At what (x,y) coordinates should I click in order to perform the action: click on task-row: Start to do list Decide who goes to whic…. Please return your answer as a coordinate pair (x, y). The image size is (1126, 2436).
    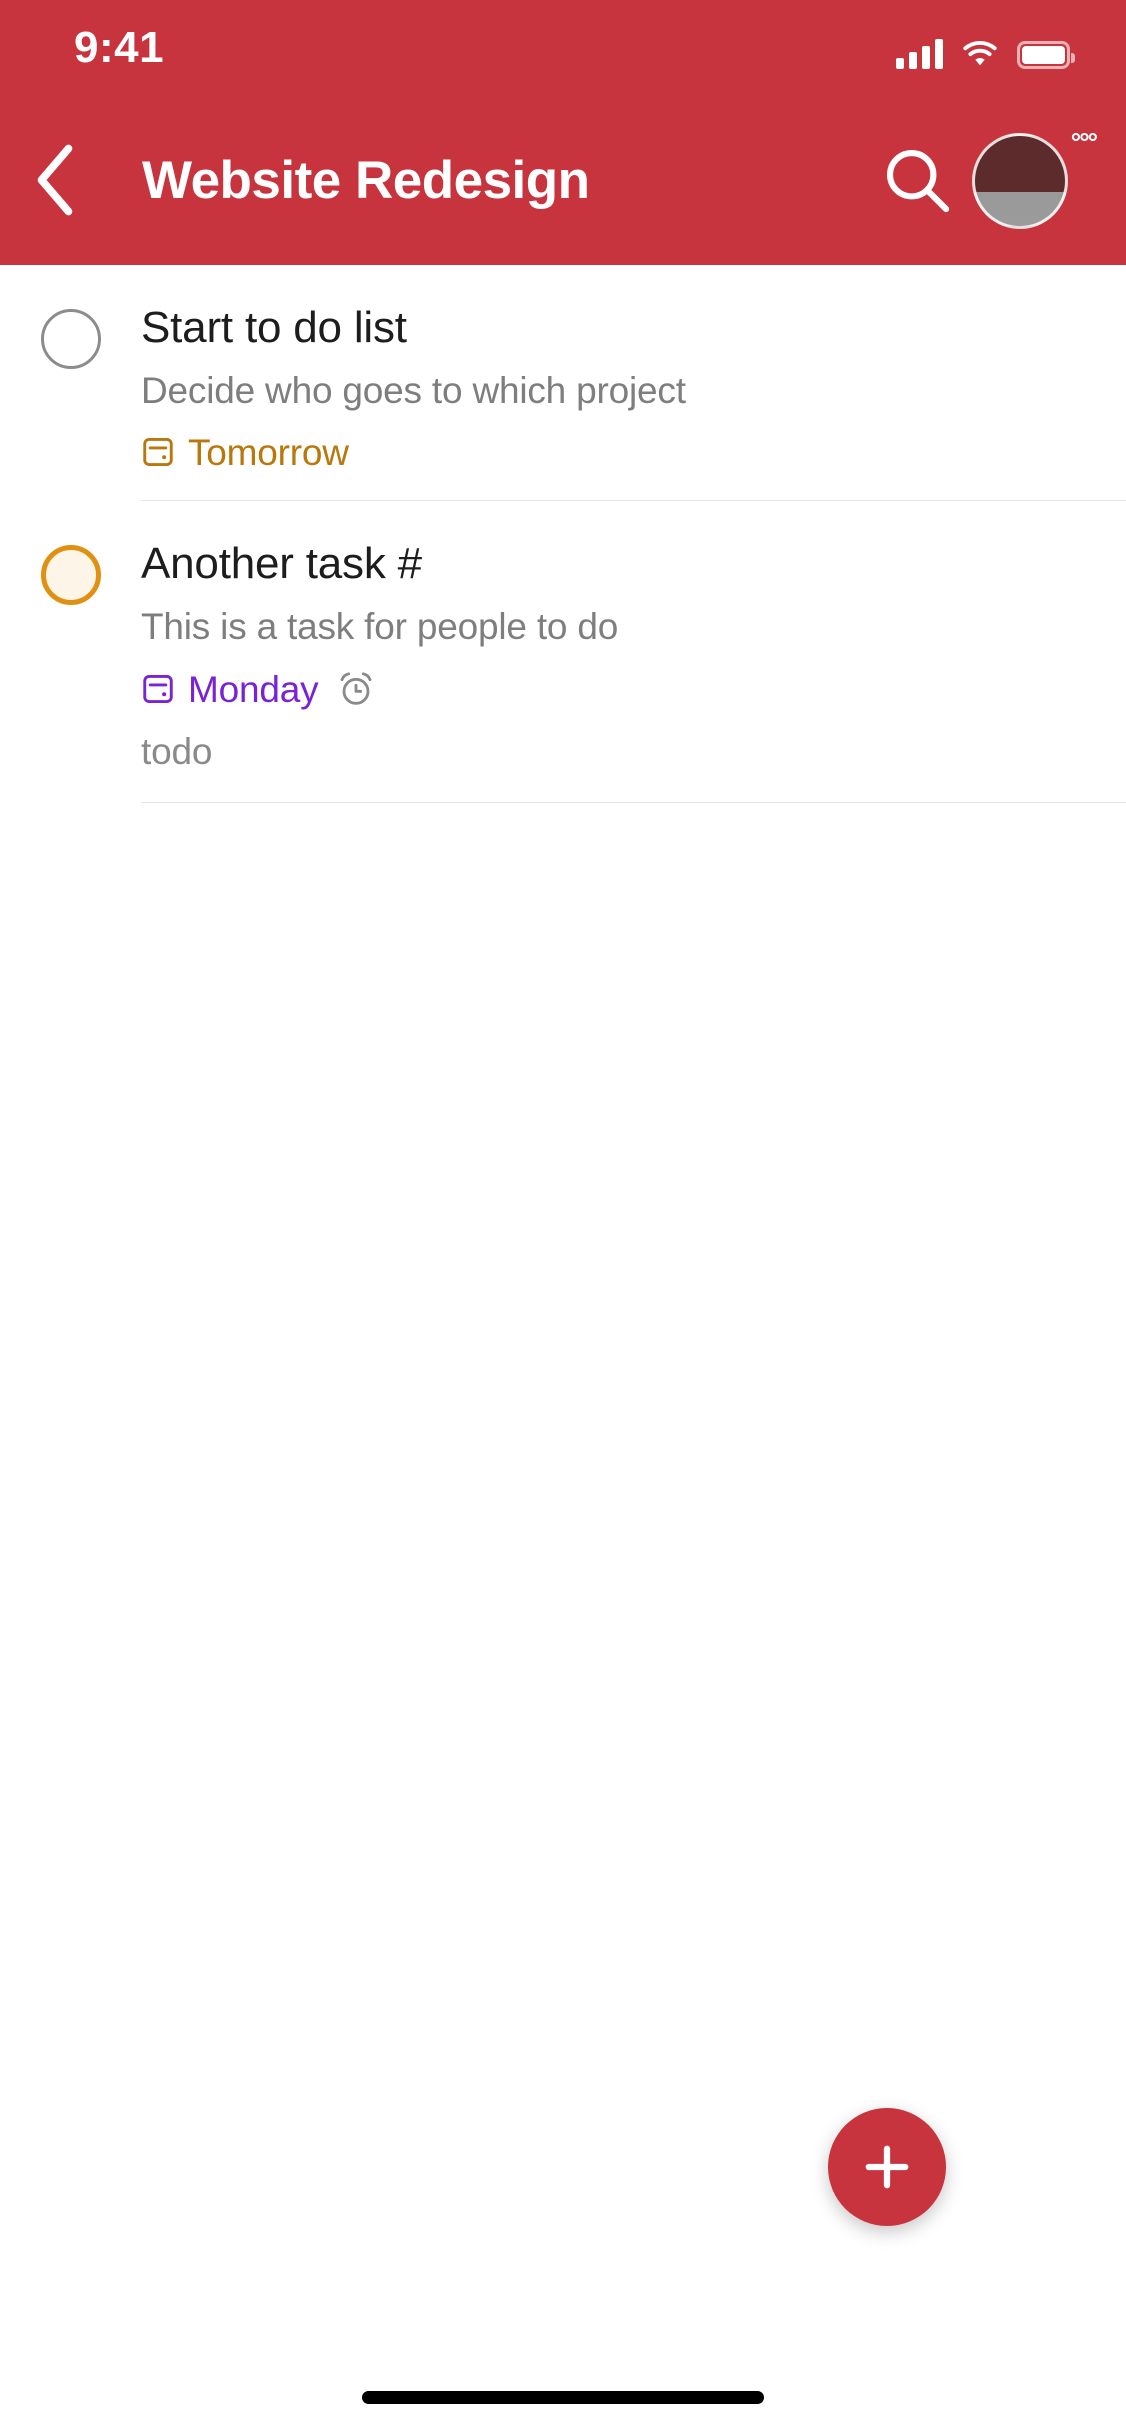
    Looking at the image, I should click on (563, 383).